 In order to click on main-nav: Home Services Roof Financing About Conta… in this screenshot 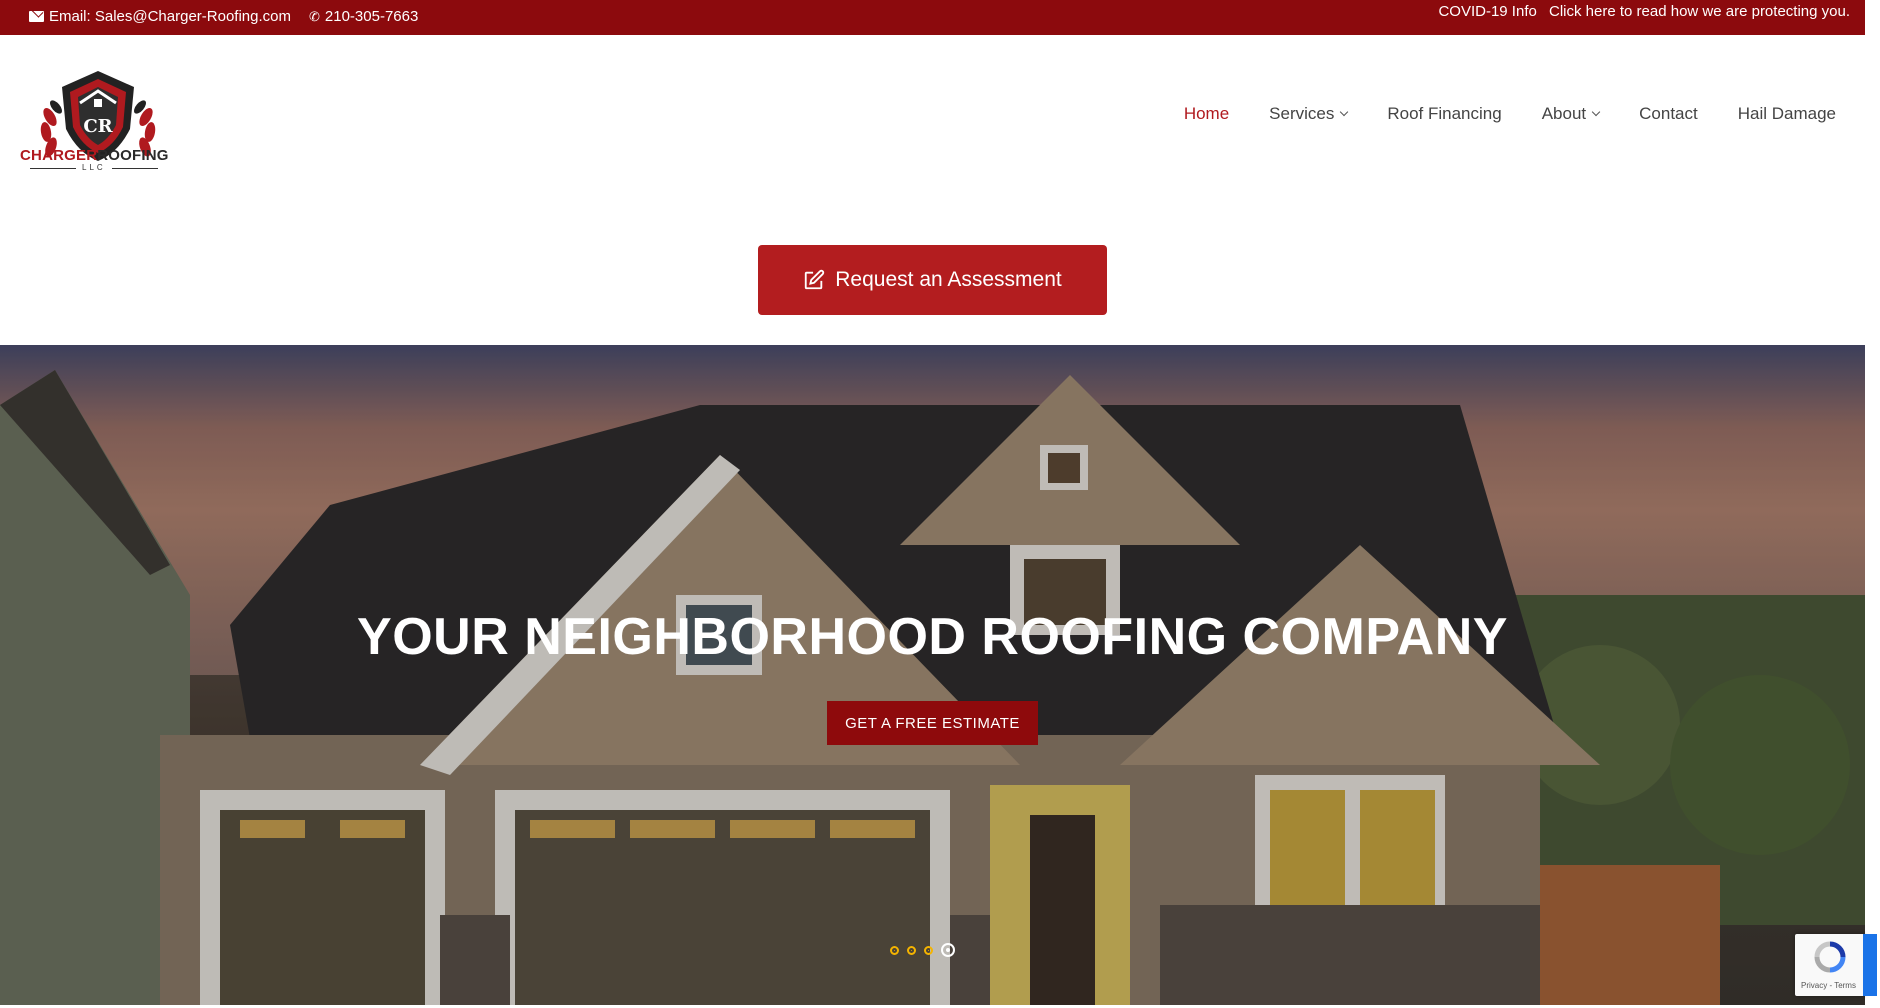, I will do `click(1510, 114)`.